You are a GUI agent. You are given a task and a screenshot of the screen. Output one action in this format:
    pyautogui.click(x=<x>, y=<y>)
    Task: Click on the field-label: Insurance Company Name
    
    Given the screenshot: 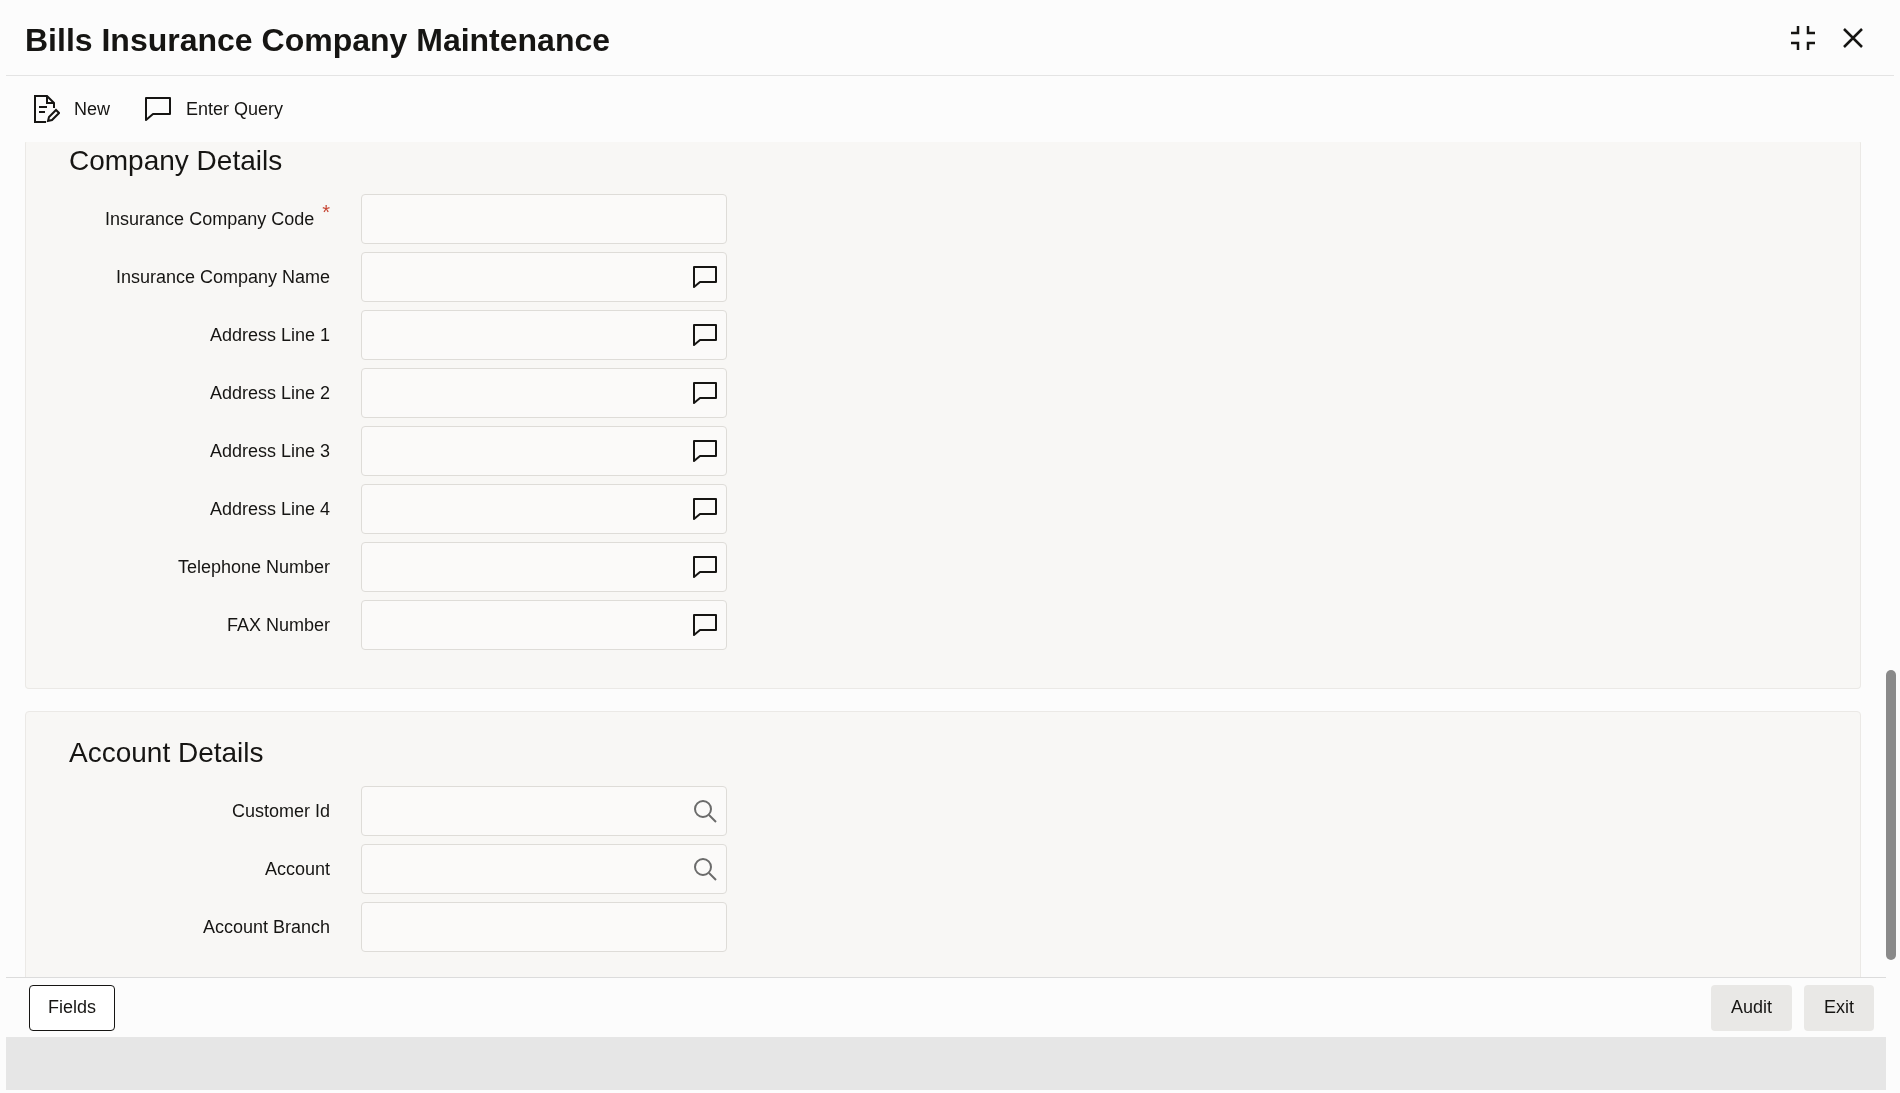 What is the action you would take?
    pyautogui.click(x=222, y=277)
    